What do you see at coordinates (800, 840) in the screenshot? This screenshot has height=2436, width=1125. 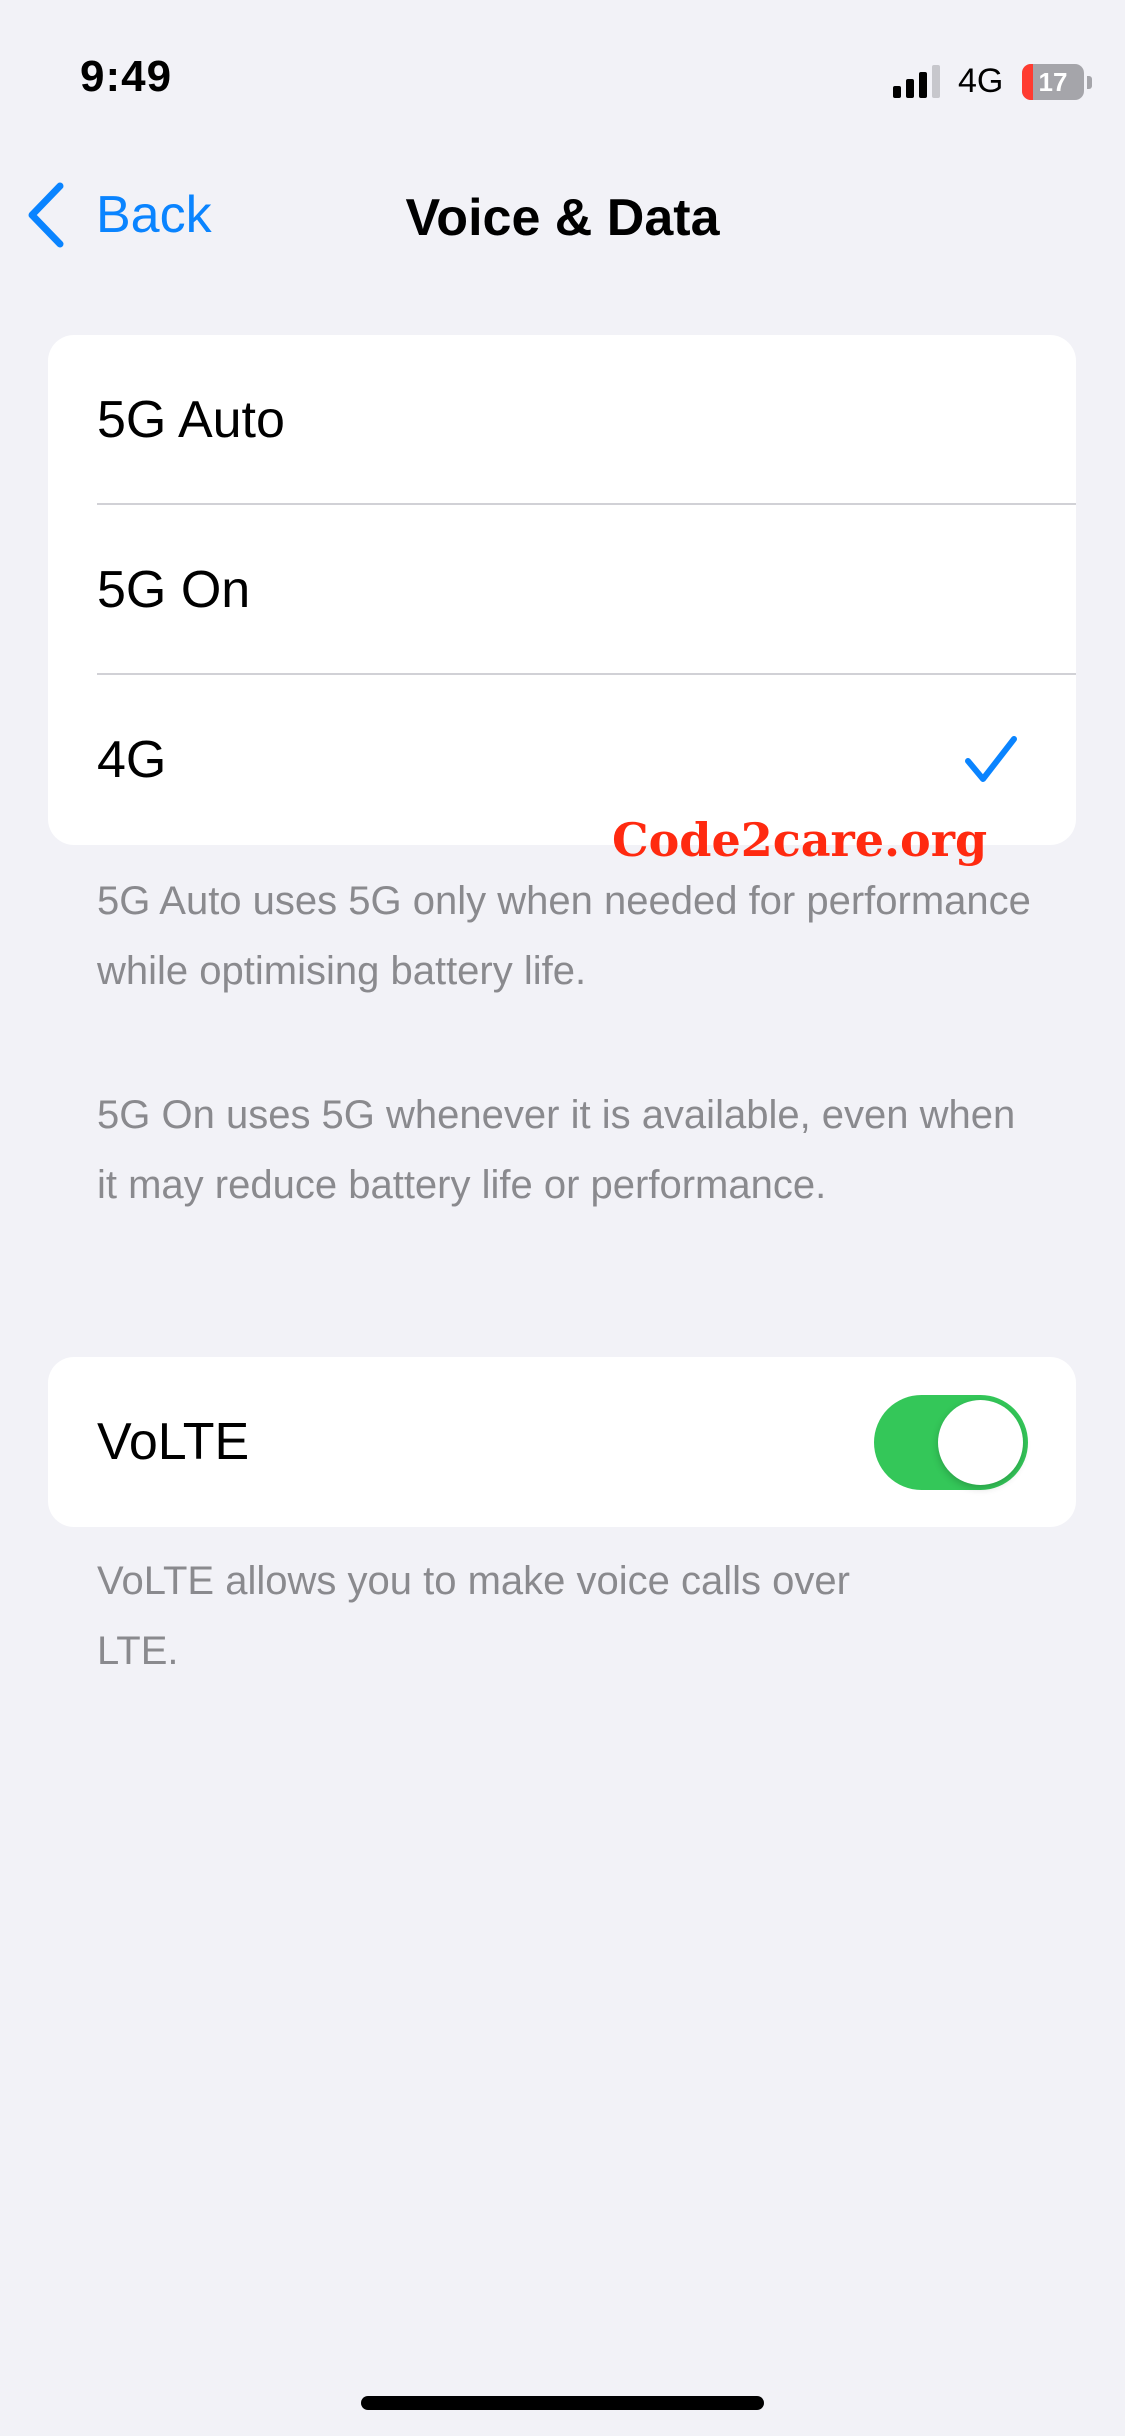 I see `watermark: Code2care.org` at bounding box center [800, 840].